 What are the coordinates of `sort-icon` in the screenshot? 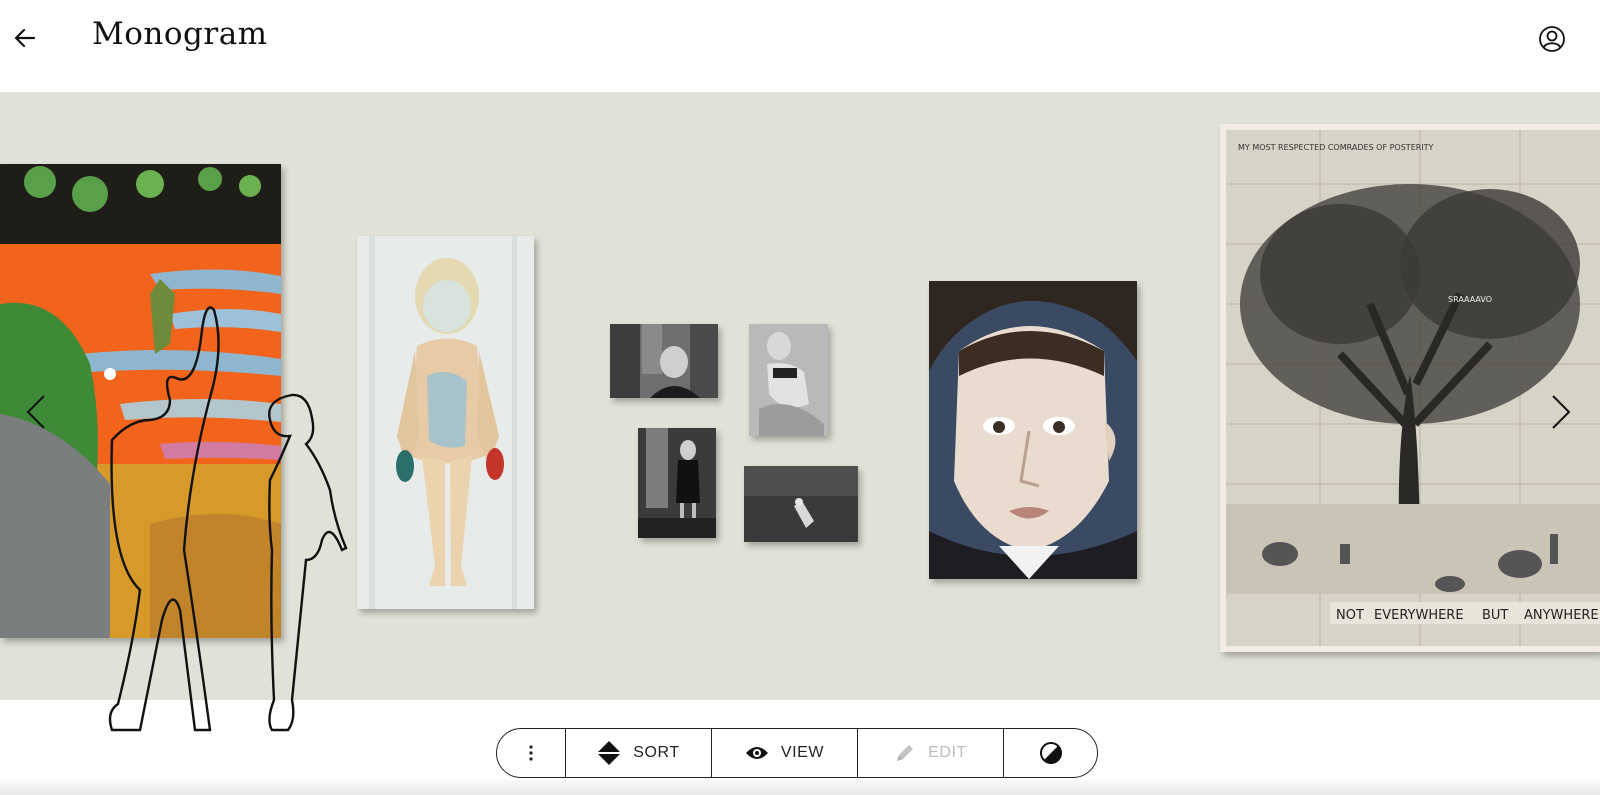 It's located at (609, 753).